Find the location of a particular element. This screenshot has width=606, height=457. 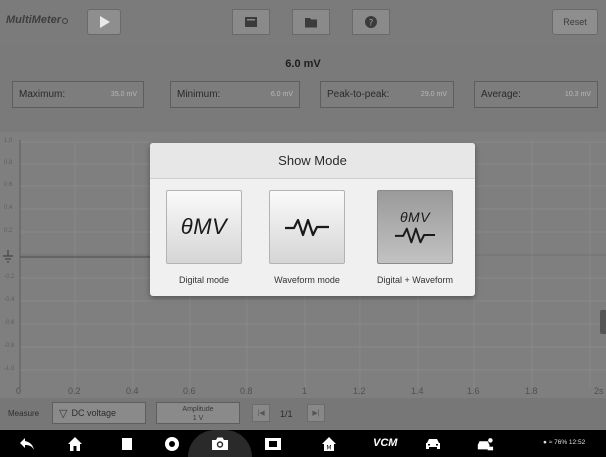

side-panel-handle is located at coordinates (603, 322).